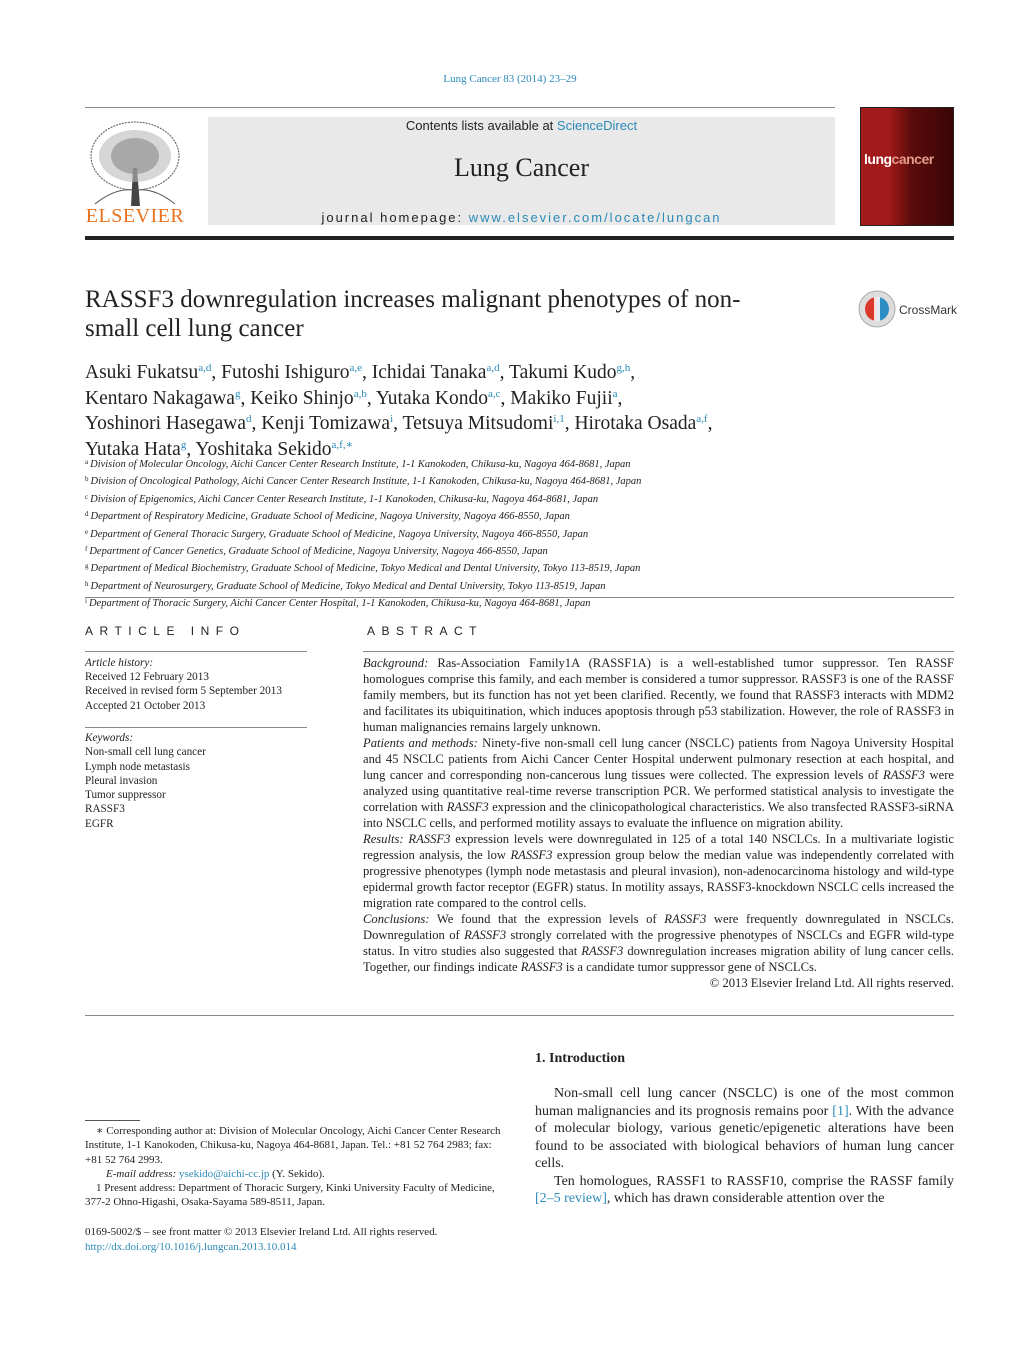  Describe the element at coordinates (425, 631) in the screenshot. I see `abstract-heading: ABSTRACT` at that location.